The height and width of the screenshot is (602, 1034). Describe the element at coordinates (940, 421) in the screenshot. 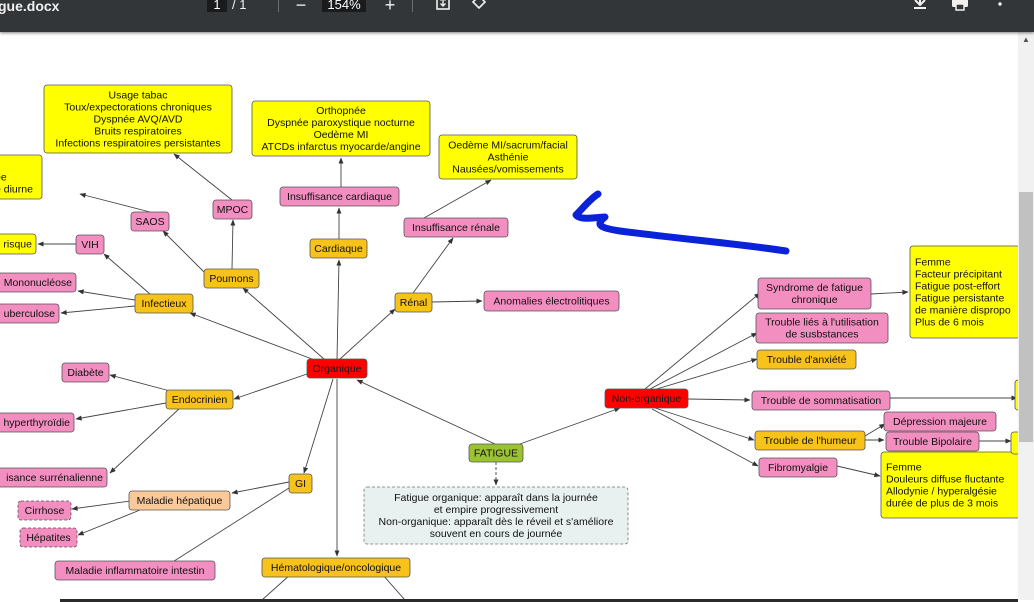

I see `node-depression: Dépression majeure` at that location.